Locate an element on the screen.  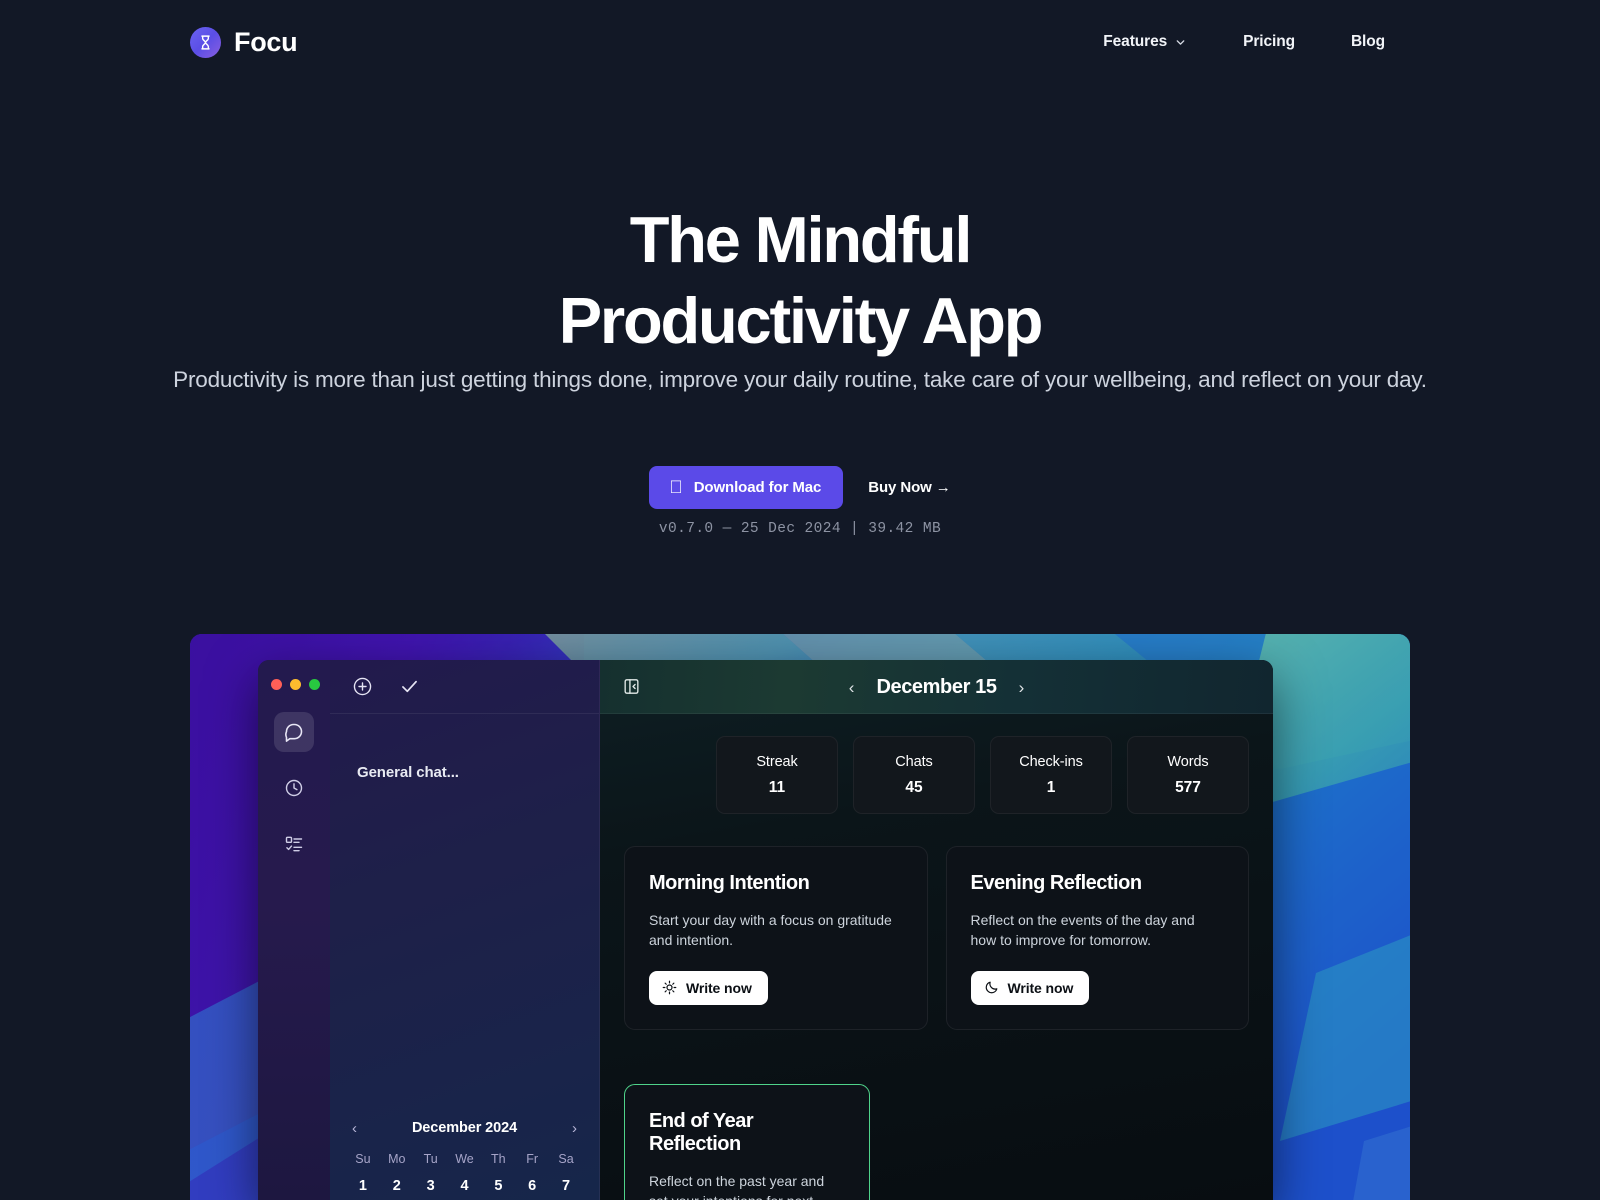
stat-label: Streak is located at coordinates (777, 761).